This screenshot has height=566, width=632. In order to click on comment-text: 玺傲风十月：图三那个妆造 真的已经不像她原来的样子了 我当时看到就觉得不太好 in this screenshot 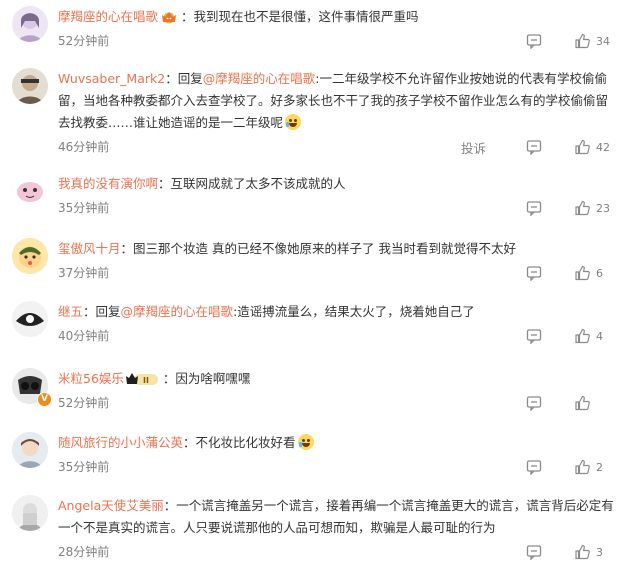, I will do `click(338, 249)`.